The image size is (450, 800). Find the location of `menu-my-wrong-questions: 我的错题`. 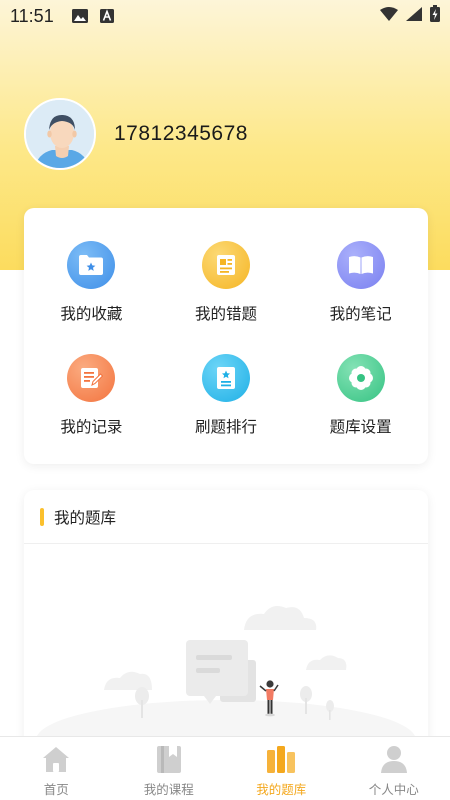

menu-my-wrong-questions: 我的错题 is located at coordinates (226, 282).